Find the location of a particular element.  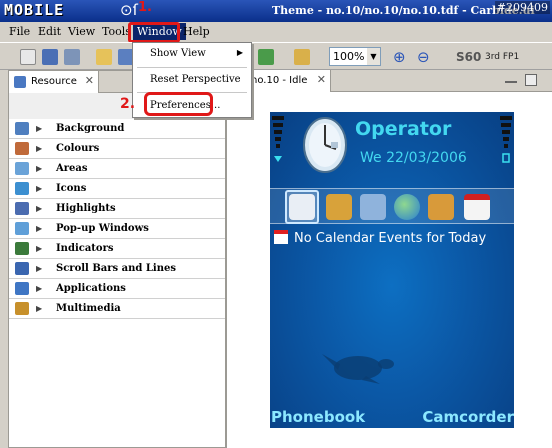

turtle-illustration is located at coordinates (358, 369).